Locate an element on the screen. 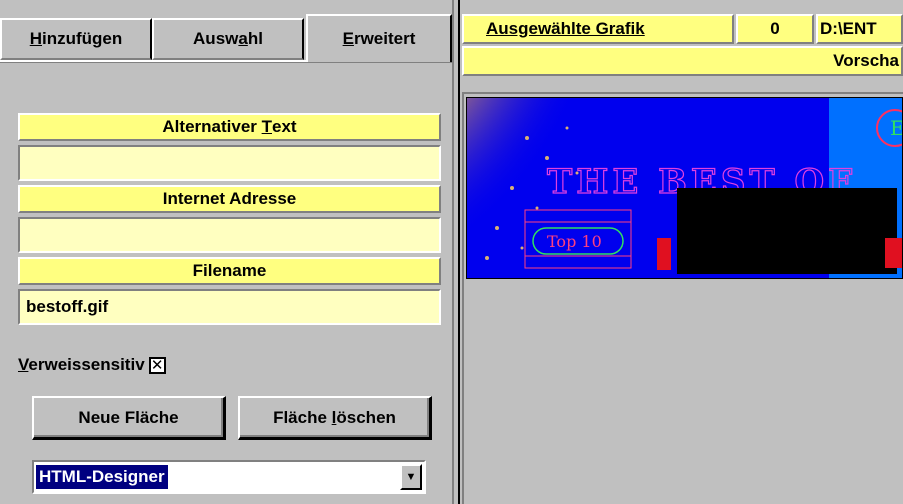 Image resolution: width=903 pixels, height=504 pixels. internet-address-header: Internet Adresse is located at coordinates (229, 199).